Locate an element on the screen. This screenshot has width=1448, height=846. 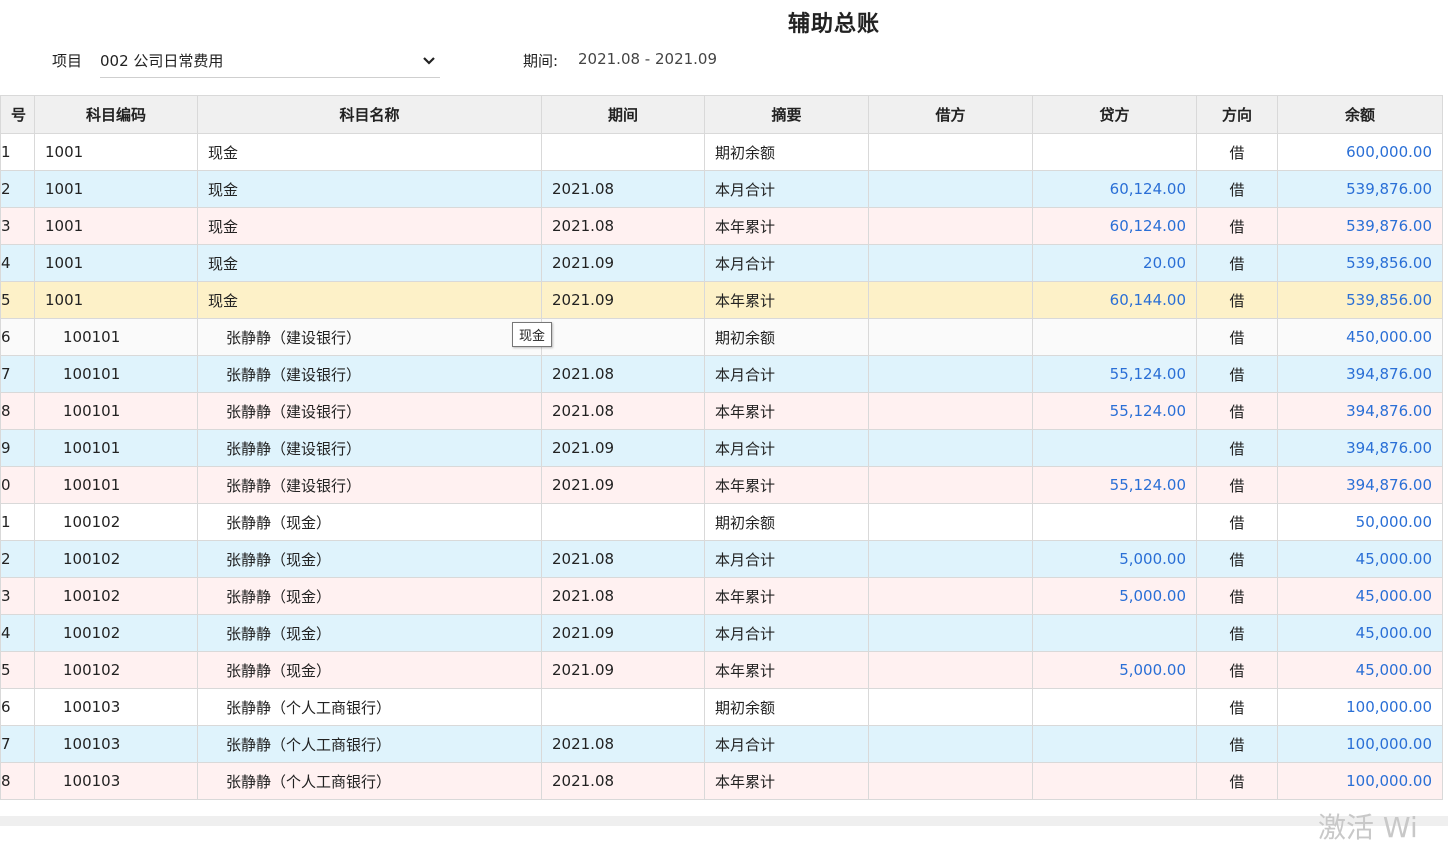
col-header-name: 科目名称 is located at coordinates (369, 114).